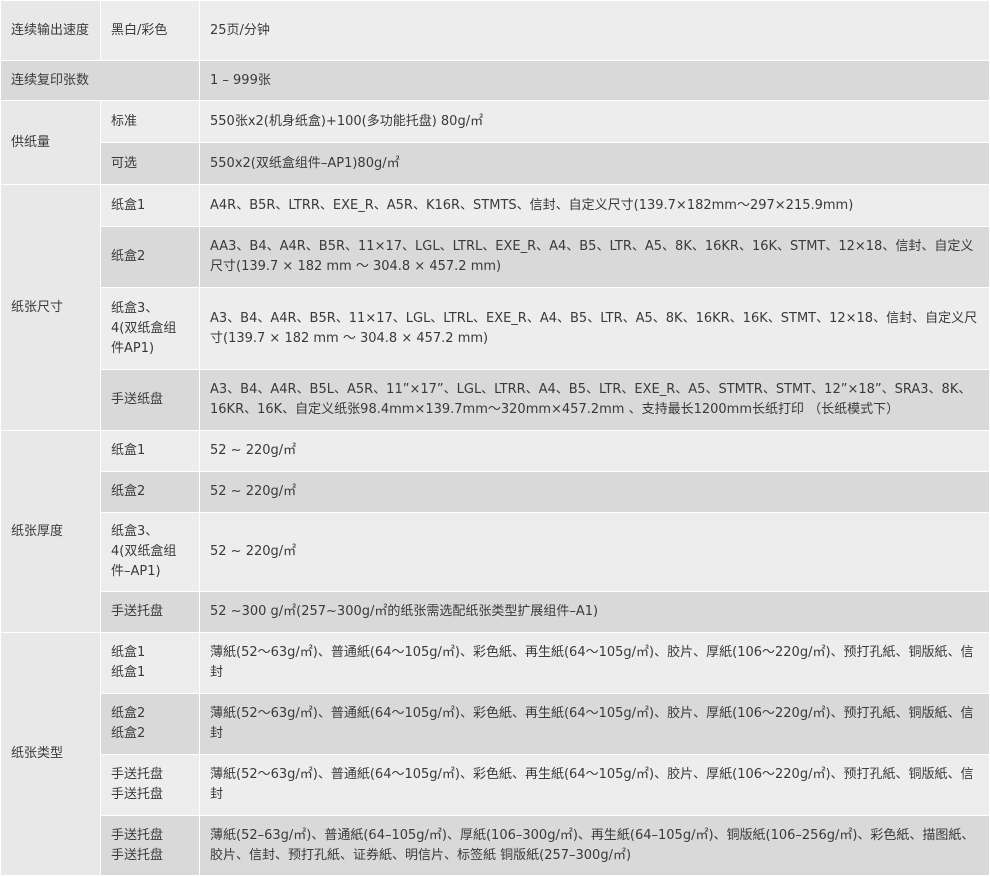 The width and height of the screenshot is (990, 876). What do you see at coordinates (150, 163) in the screenshot?
I see `sub-label-optional: 可选` at bounding box center [150, 163].